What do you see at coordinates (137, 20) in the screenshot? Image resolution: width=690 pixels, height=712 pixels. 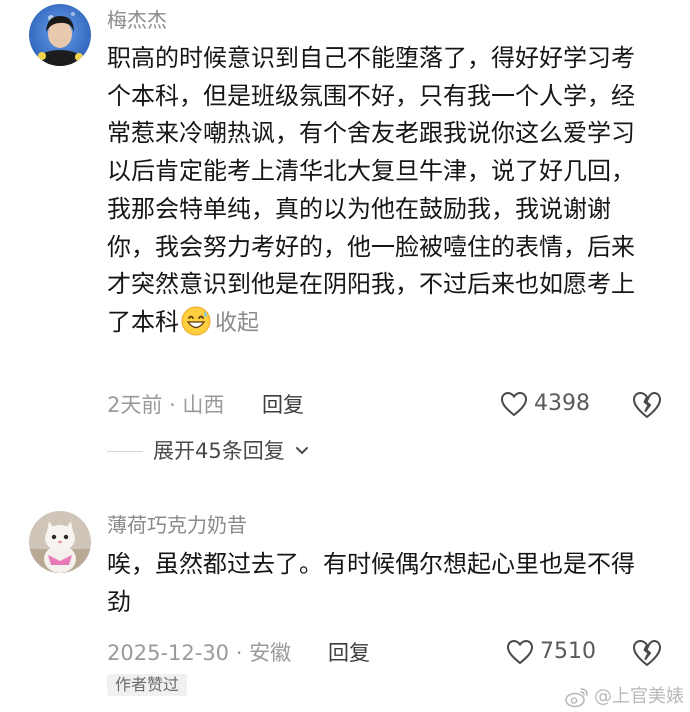 I see `username: 梅杰杰` at bounding box center [137, 20].